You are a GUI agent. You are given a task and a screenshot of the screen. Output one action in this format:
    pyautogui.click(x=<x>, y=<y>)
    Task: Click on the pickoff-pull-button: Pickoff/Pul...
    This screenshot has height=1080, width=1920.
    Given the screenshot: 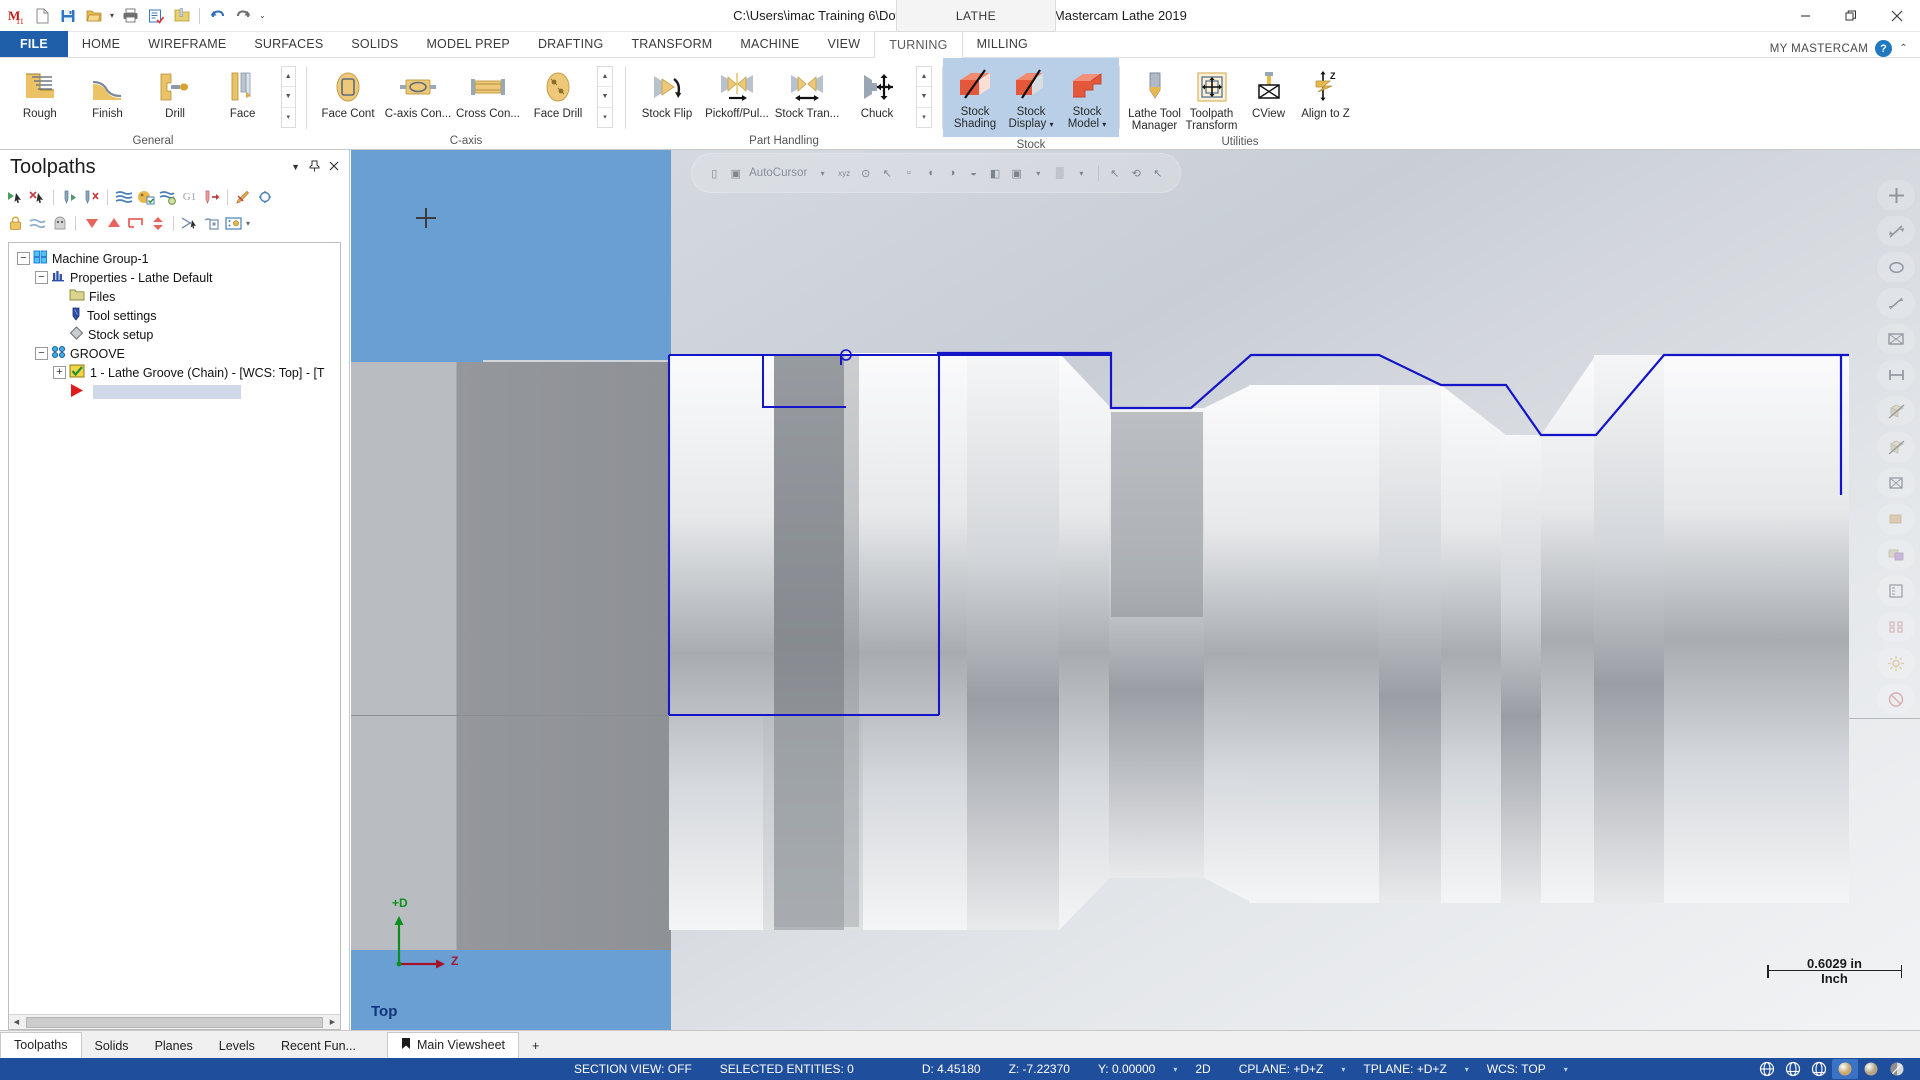 What is the action you would take?
    pyautogui.click(x=737, y=93)
    